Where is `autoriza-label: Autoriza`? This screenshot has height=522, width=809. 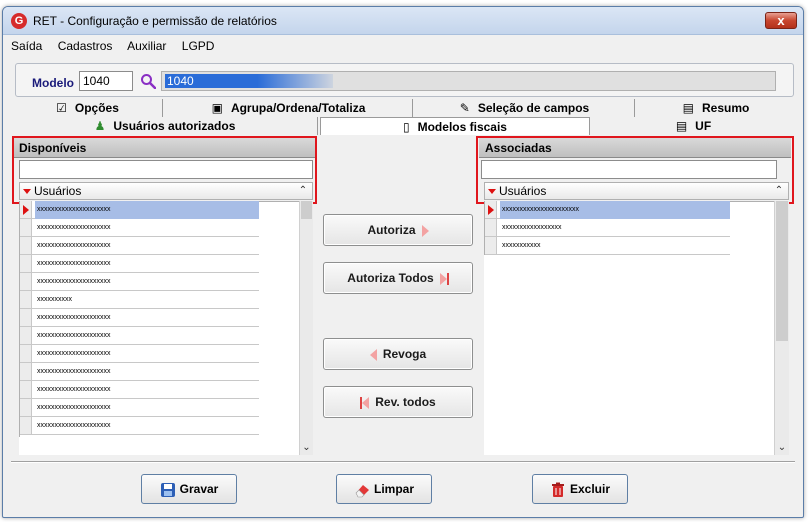 autoriza-label: Autoriza is located at coordinates (391, 230).